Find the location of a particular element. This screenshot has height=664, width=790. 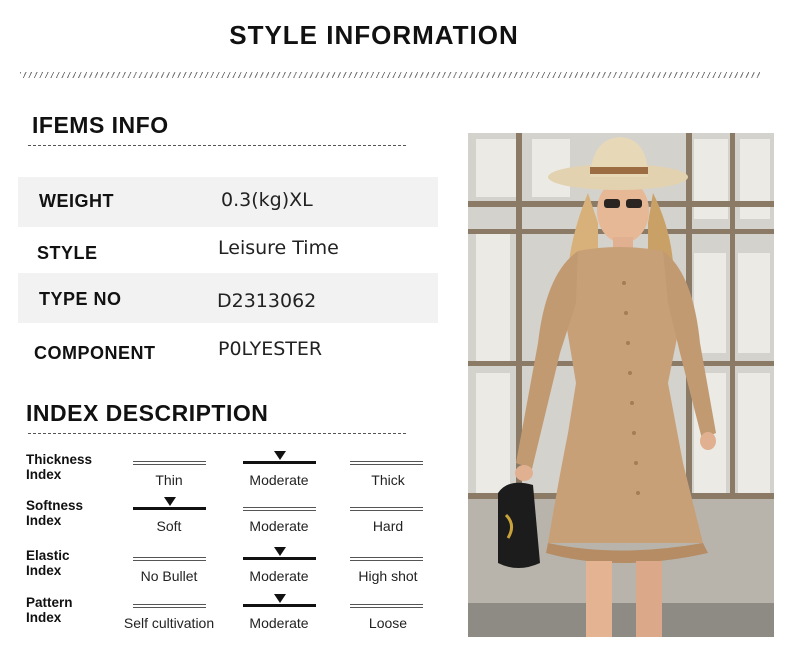

info-label: STYLE is located at coordinates (67, 253).